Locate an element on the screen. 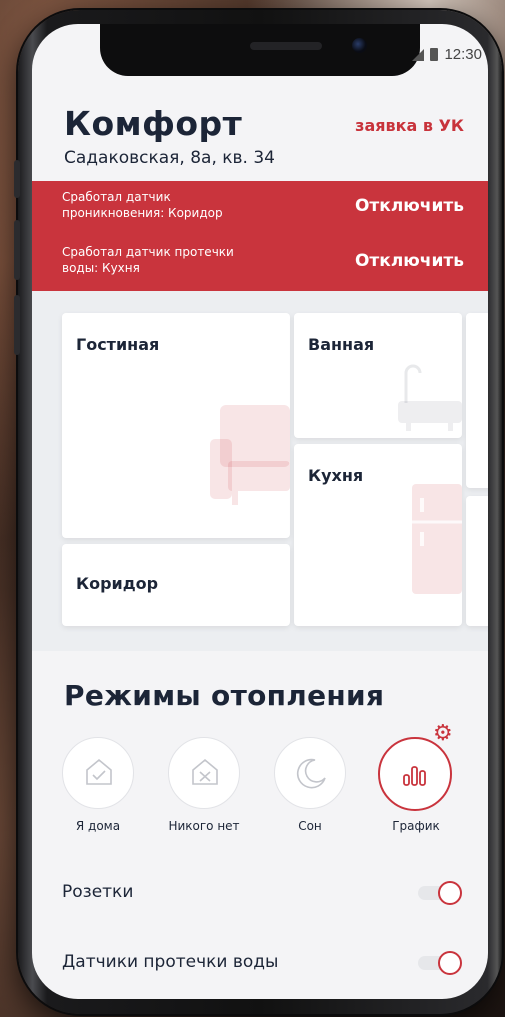 The width and height of the screenshot is (505, 1017). schedule-chart-icon is located at coordinates (414, 776).